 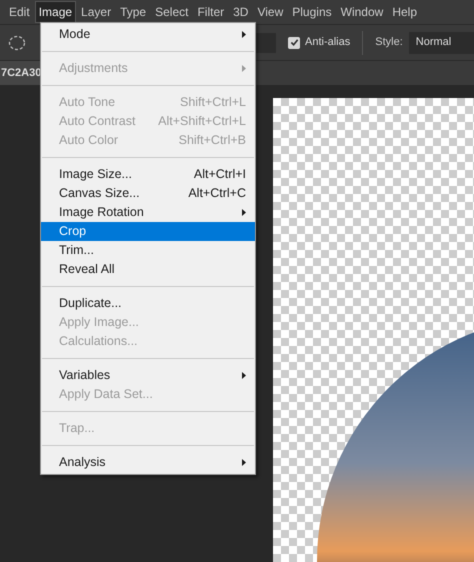 What do you see at coordinates (389, 42) in the screenshot?
I see `style-label: Style:` at bounding box center [389, 42].